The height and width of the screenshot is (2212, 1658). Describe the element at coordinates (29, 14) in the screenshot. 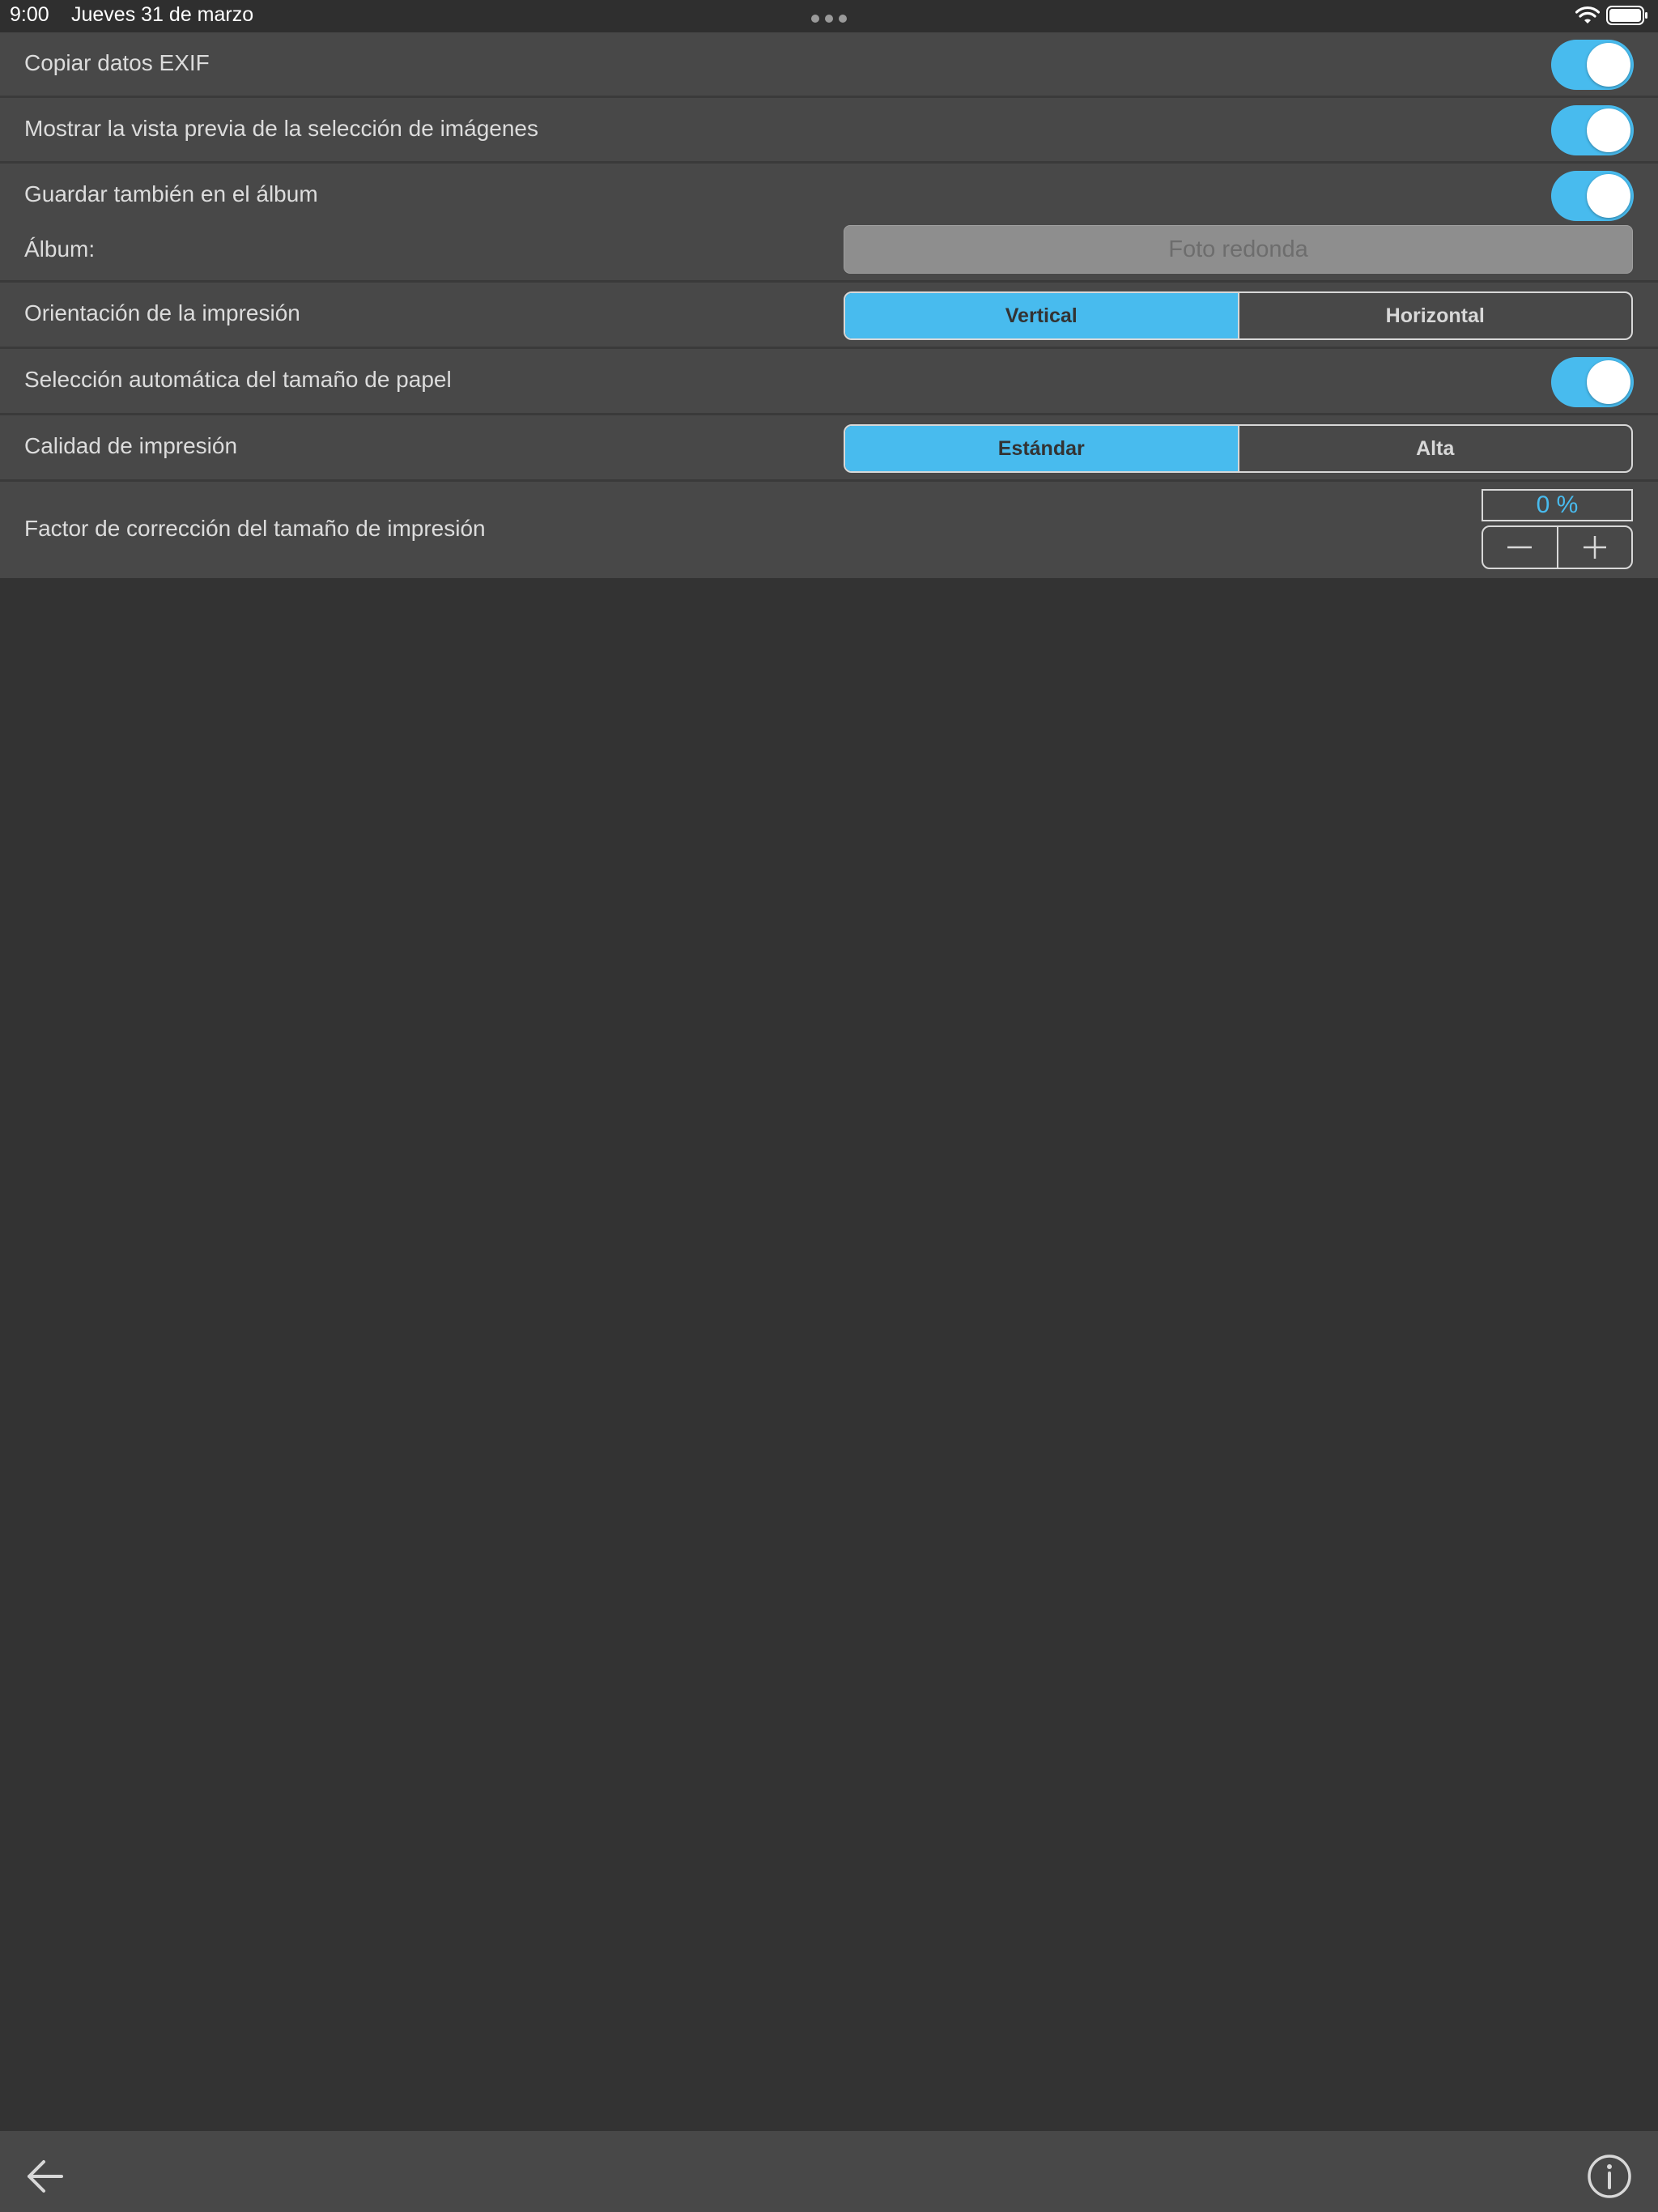

I see `status-time: 9:00` at that location.